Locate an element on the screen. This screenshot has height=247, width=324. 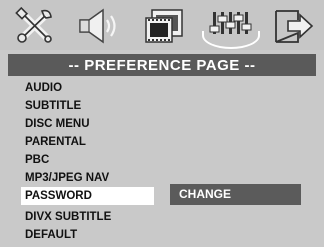
menu-item-divx-subtitle: DIVX SUBTITLE is located at coordinates (86, 217).